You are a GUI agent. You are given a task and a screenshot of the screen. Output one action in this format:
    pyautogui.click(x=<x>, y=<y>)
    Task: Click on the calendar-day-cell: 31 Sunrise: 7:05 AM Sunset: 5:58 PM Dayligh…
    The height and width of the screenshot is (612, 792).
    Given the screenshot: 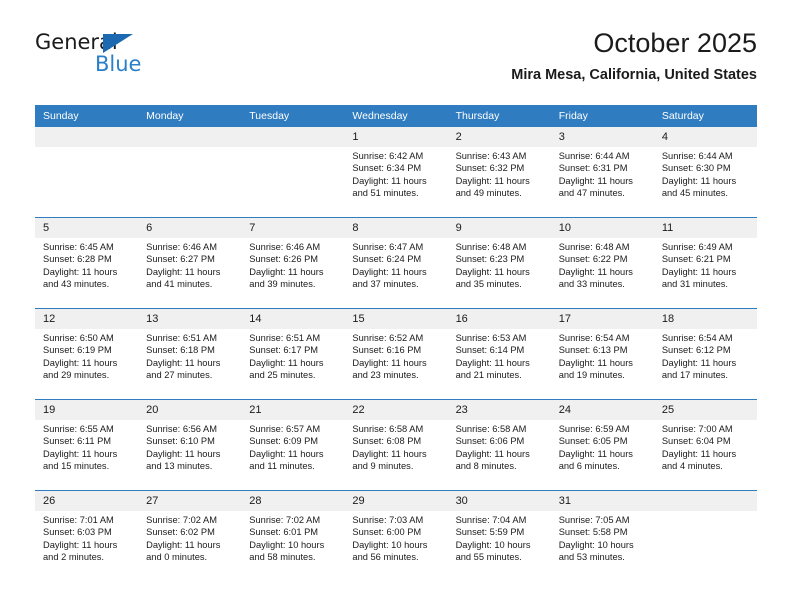 What is the action you would take?
    pyautogui.click(x=602, y=535)
    